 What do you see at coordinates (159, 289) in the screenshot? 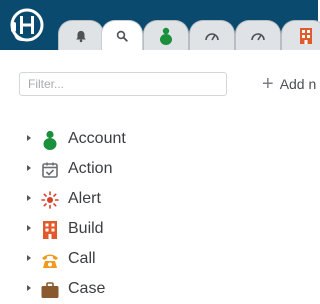
I see `tree-item-case: Case` at bounding box center [159, 289].